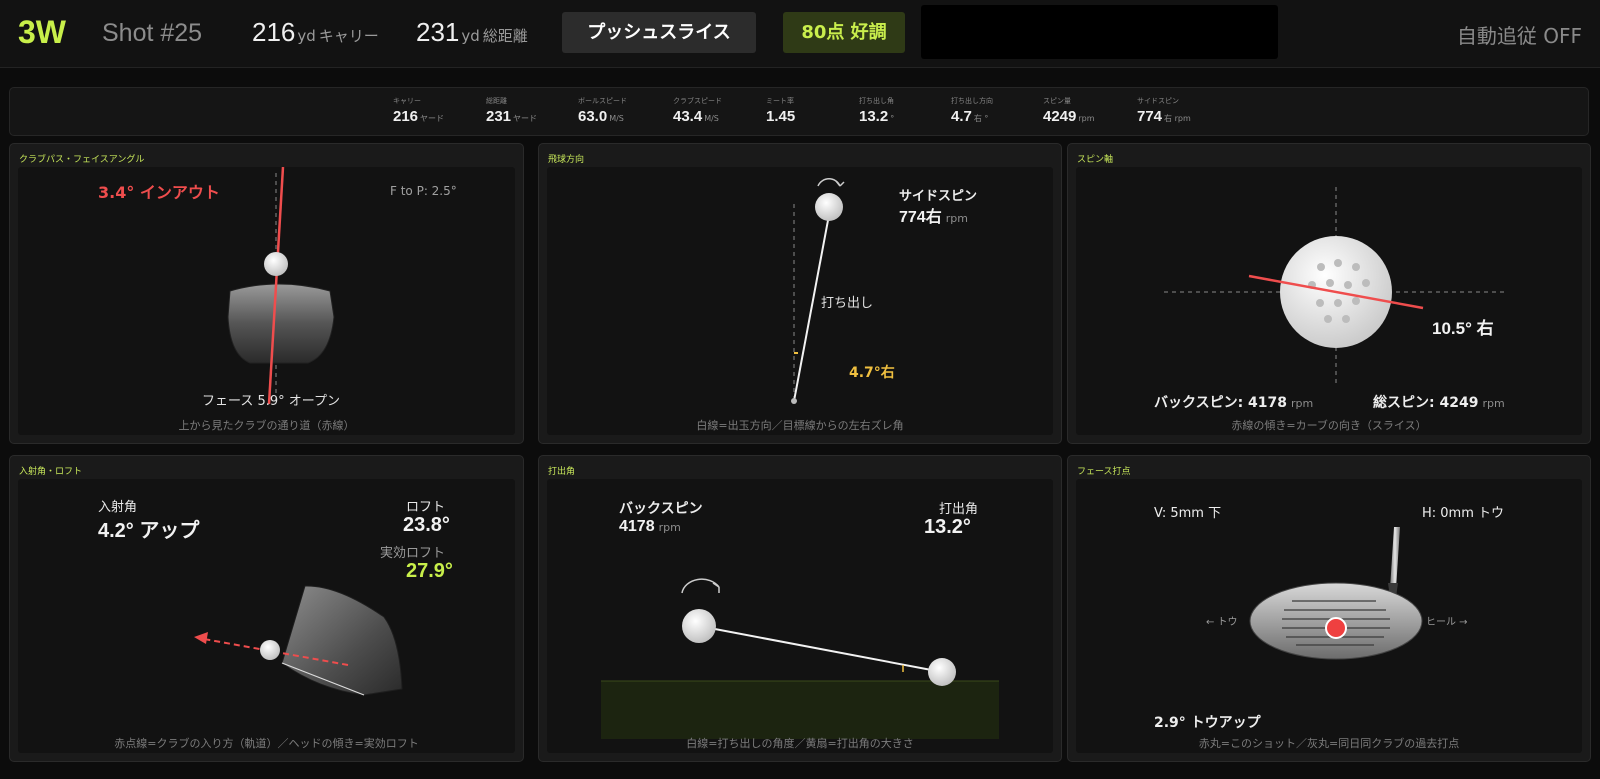 The height and width of the screenshot is (779, 1600). Describe the element at coordinates (82, 160) in the screenshot. I see `panel-title: クラブパス・フェイスアングル` at that location.